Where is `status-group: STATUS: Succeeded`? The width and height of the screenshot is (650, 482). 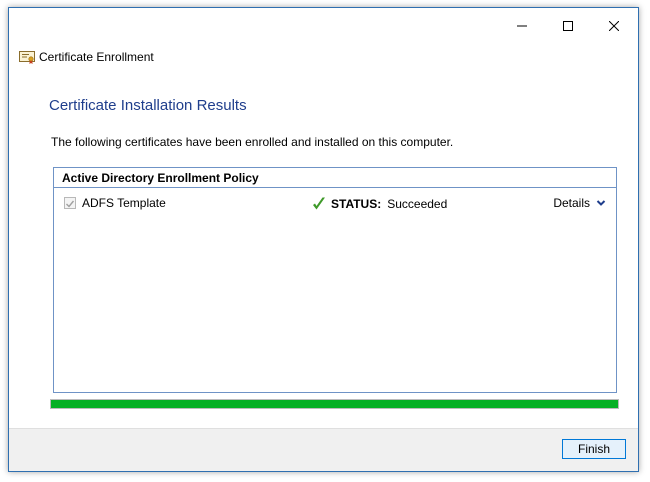
status-group: STATUS: Succeeded is located at coordinates (379, 204).